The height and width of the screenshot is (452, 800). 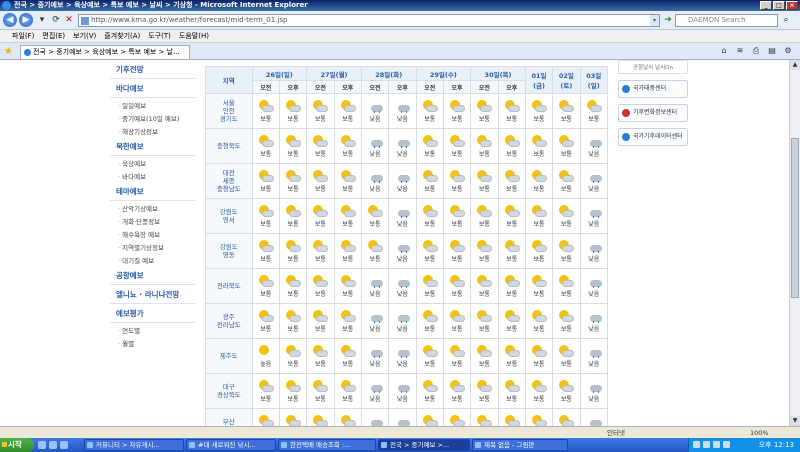 I want to click on sidebar-item: 바다예보, so click(x=152, y=175).